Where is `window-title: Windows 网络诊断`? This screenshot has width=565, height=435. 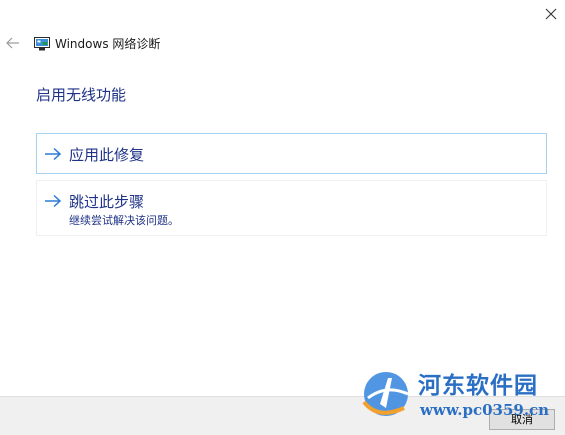
window-title: Windows 网络诊断 is located at coordinates (108, 44).